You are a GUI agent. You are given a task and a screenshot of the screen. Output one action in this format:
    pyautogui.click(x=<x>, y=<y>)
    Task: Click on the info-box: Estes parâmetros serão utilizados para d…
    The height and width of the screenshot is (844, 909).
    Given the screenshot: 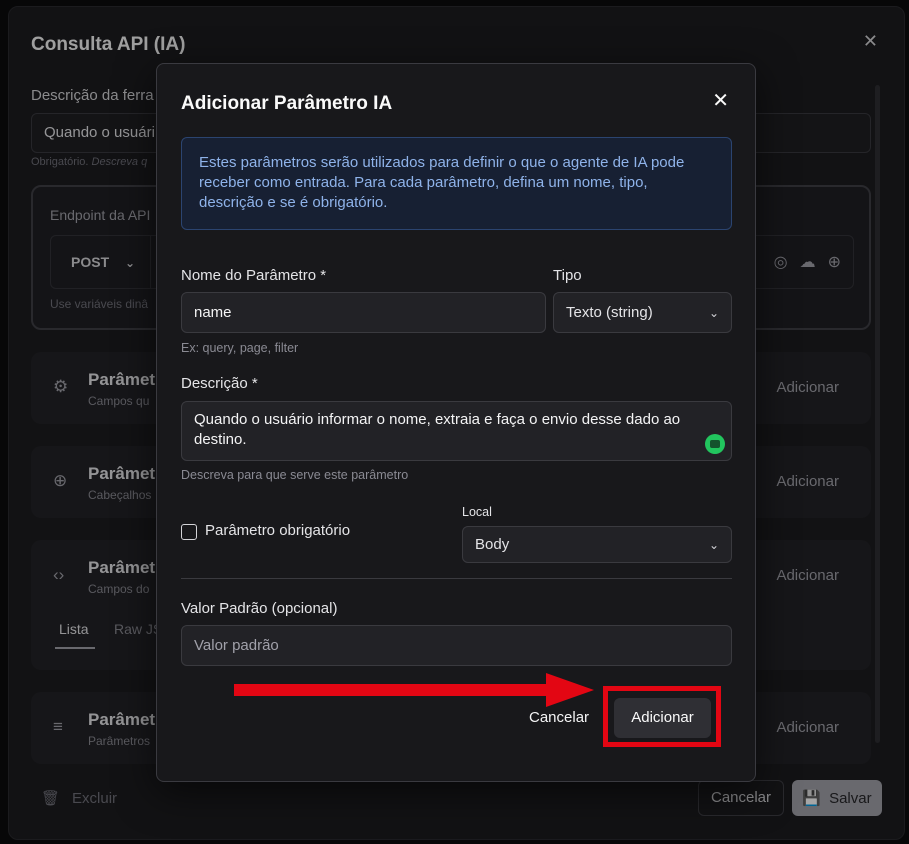 What is the action you would take?
    pyautogui.click(x=456, y=183)
    